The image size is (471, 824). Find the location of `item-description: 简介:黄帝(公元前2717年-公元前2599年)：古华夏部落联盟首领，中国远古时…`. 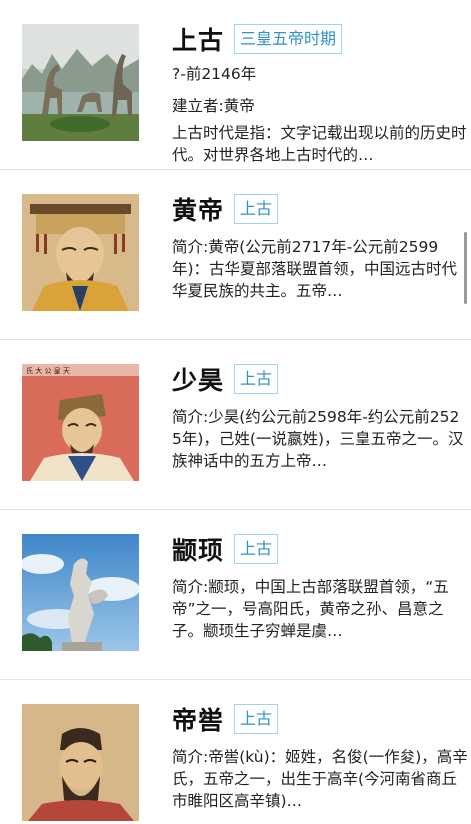

item-description: 简介:黄帝(公元前2717年-公元前2599年)：古华夏部落联盟首领，中国远古时… is located at coordinates (315, 269).